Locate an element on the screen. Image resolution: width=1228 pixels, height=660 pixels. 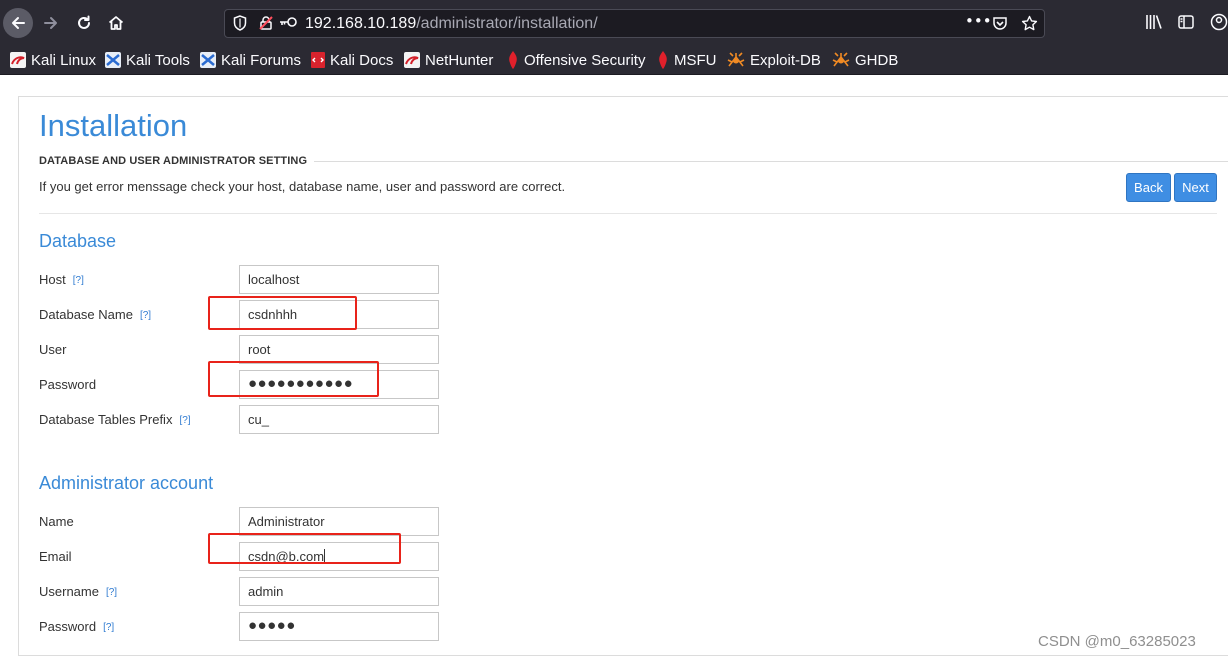
admin-password-label: Password [?] is located at coordinates (76, 626).